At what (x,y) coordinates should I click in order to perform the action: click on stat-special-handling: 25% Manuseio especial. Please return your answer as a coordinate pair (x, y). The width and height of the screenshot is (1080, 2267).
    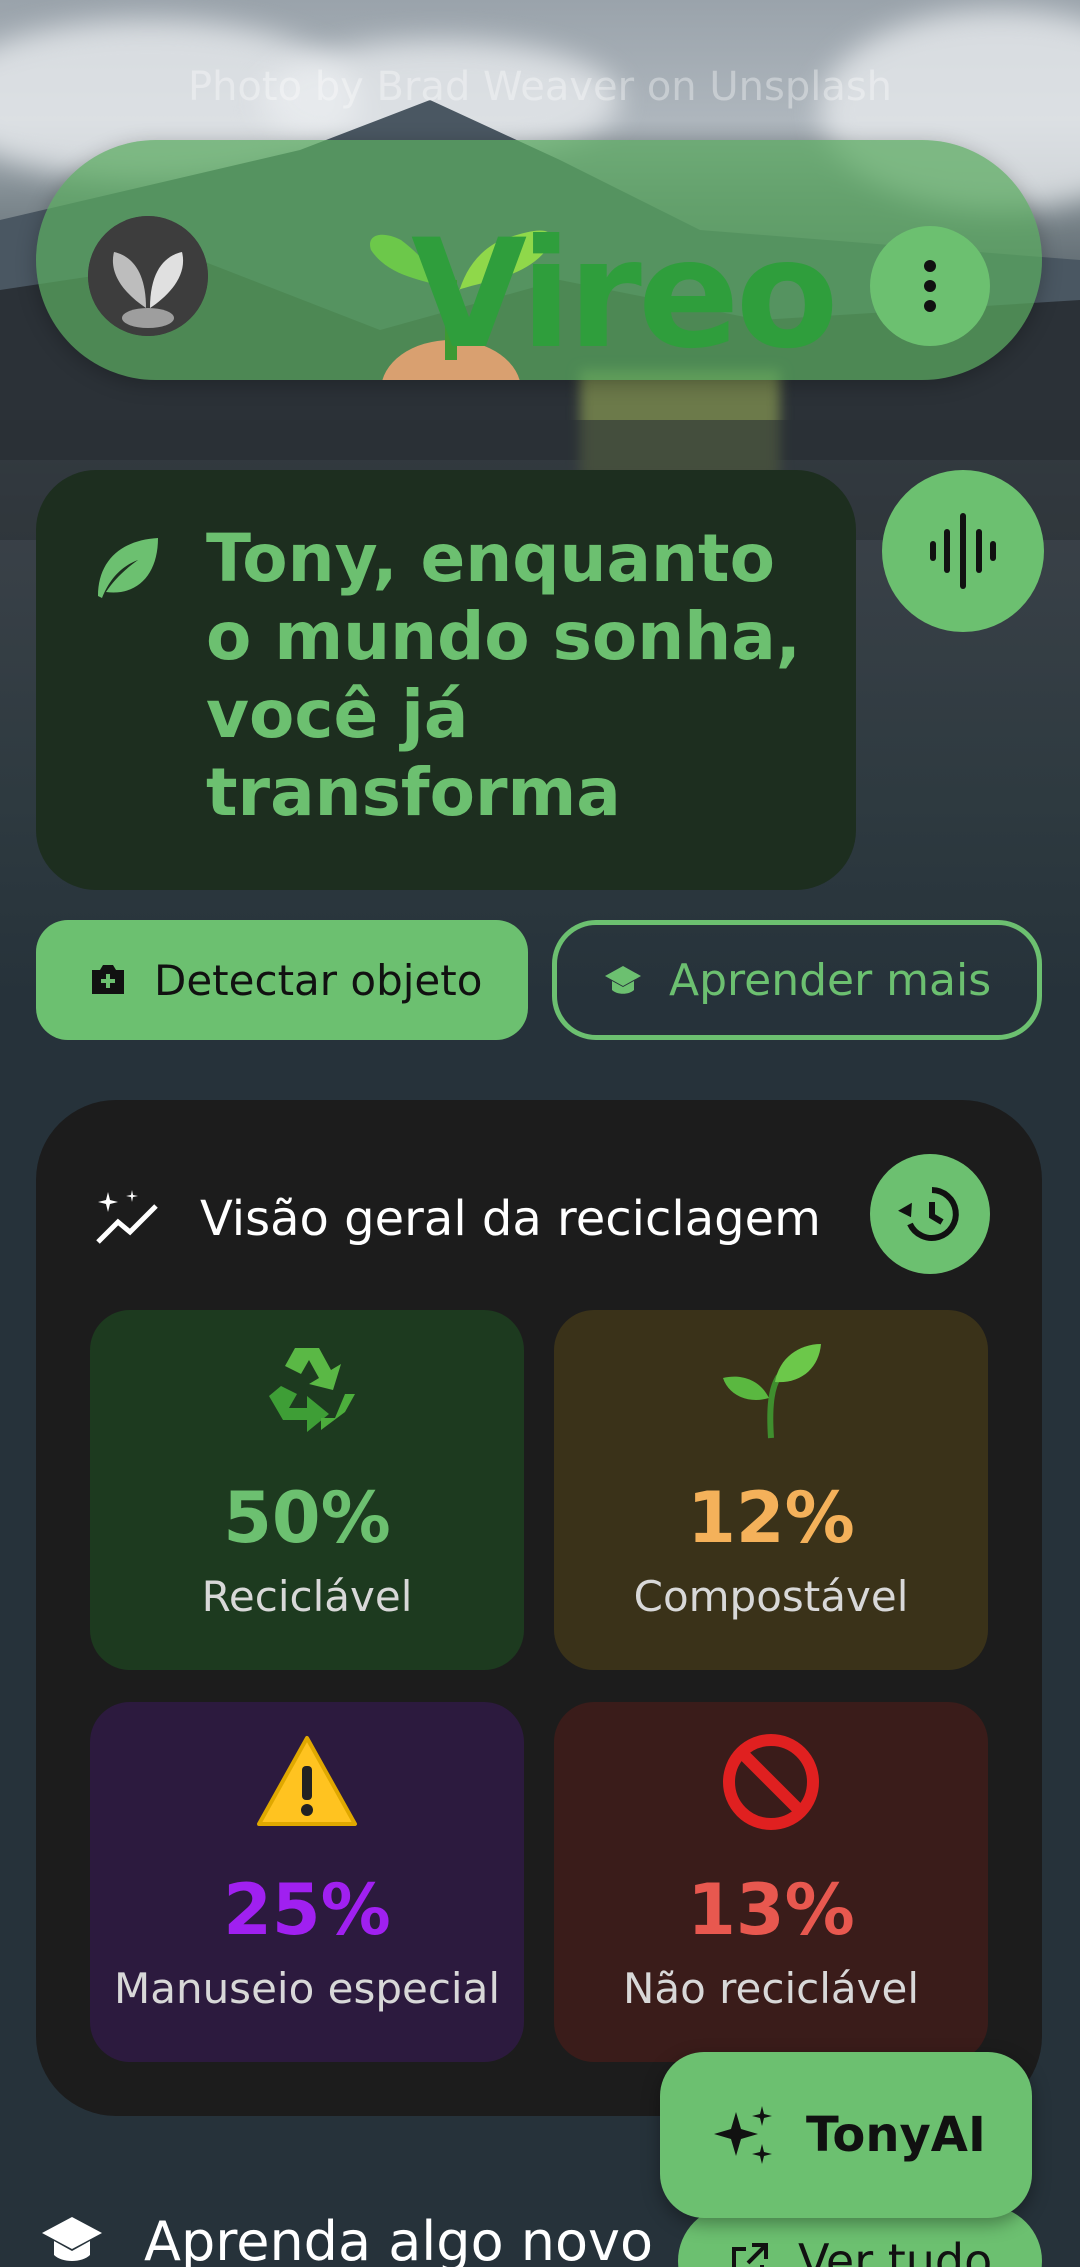
    Looking at the image, I should click on (307, 1882).